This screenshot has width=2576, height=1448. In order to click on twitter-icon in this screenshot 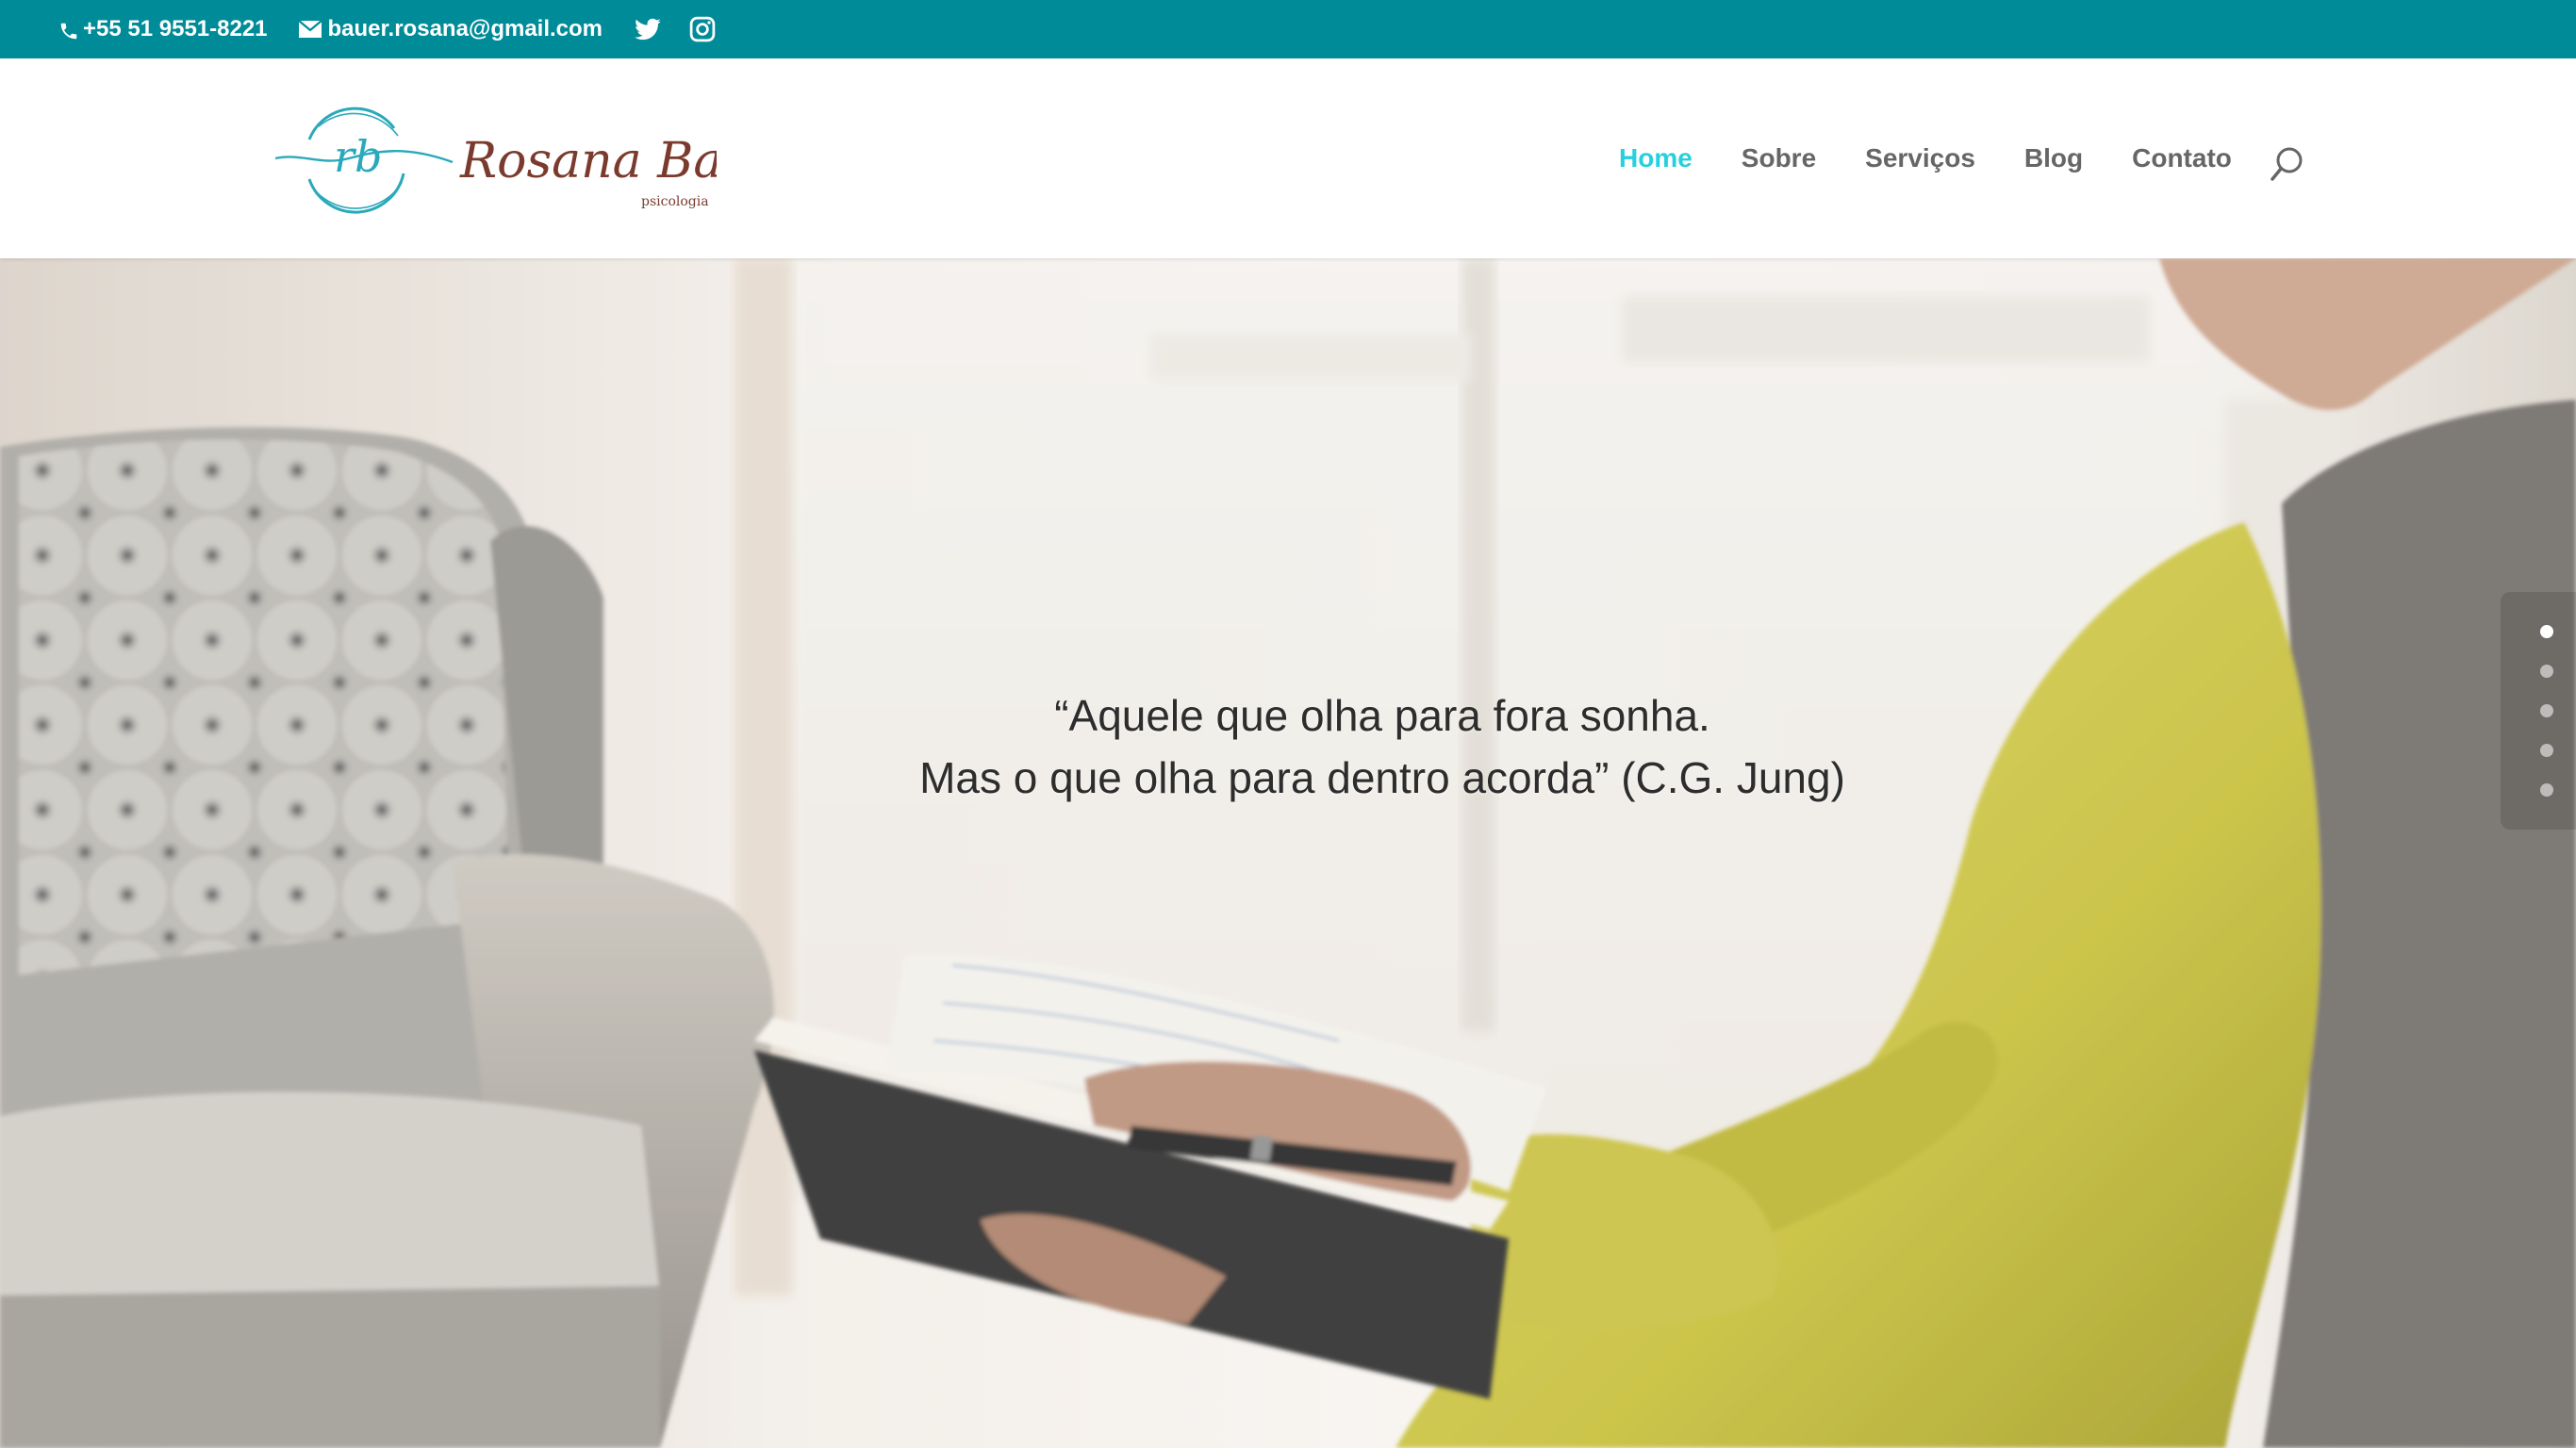, I will do `click(648, 29)`.